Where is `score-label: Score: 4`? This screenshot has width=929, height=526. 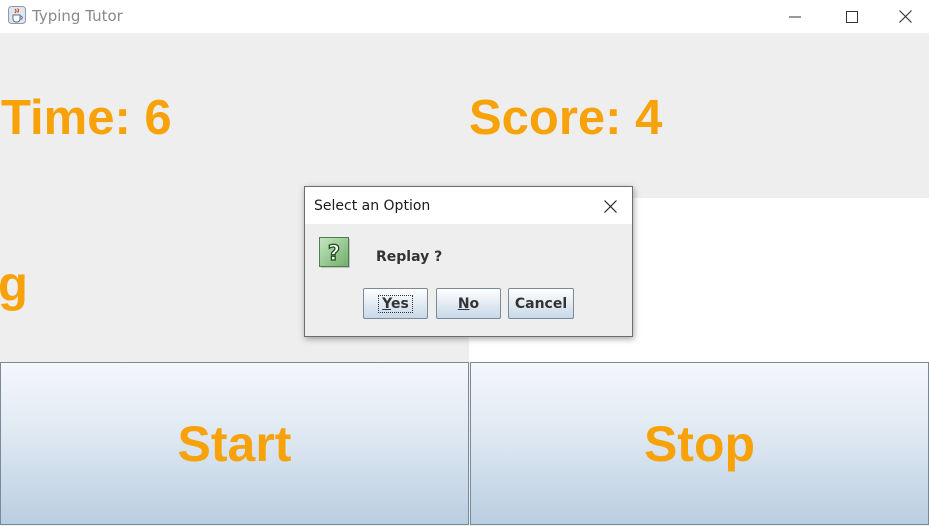
score-label: Score: 4 is located at coordinates (566, 118).